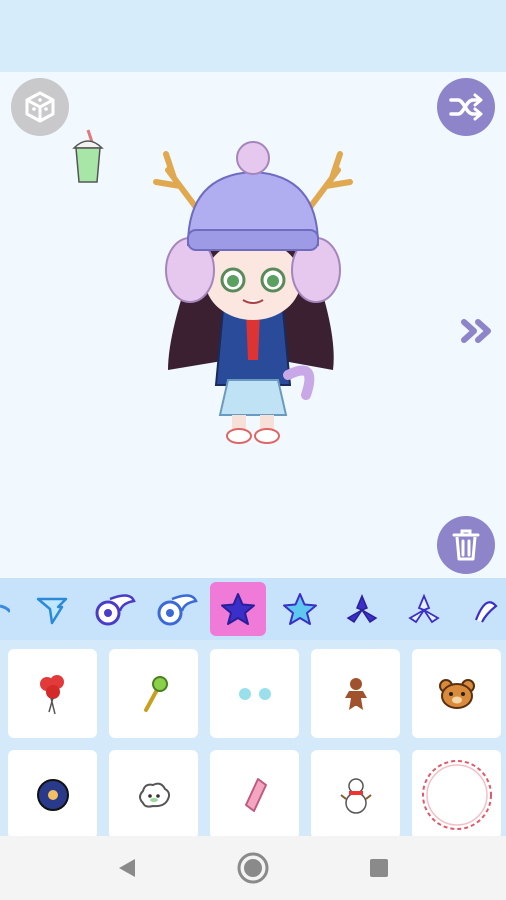 This screenshot has width=506, height=900. I want to click on double-chevron-right-icon, so click(476, 331).